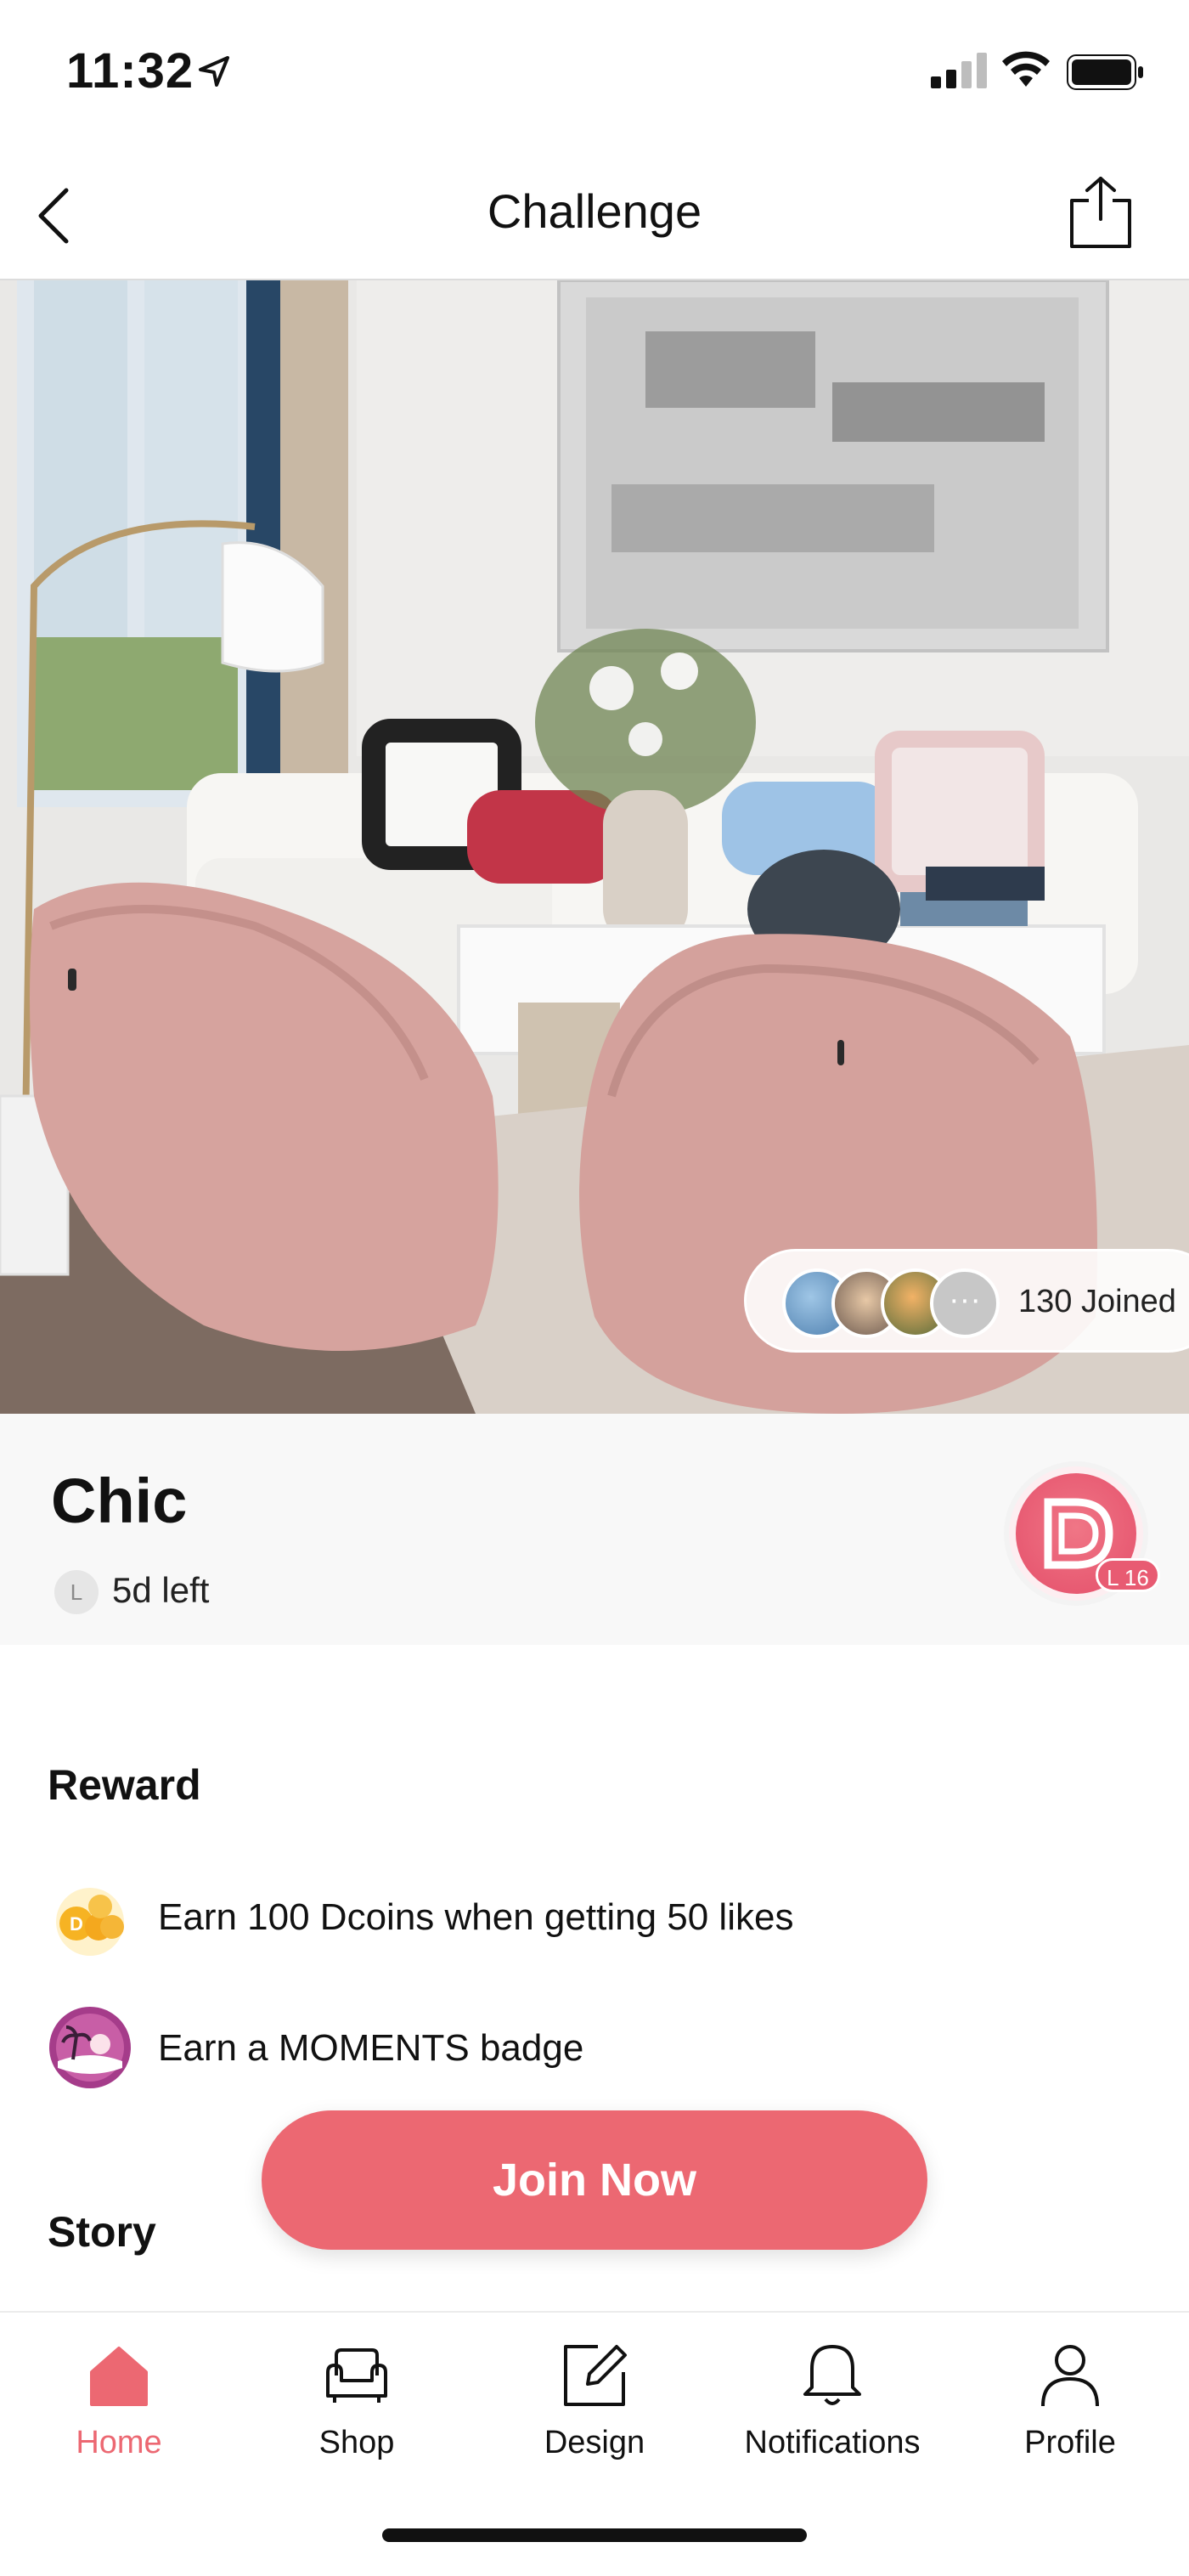  I want to click on wifi-icon, so click(1026, 69).